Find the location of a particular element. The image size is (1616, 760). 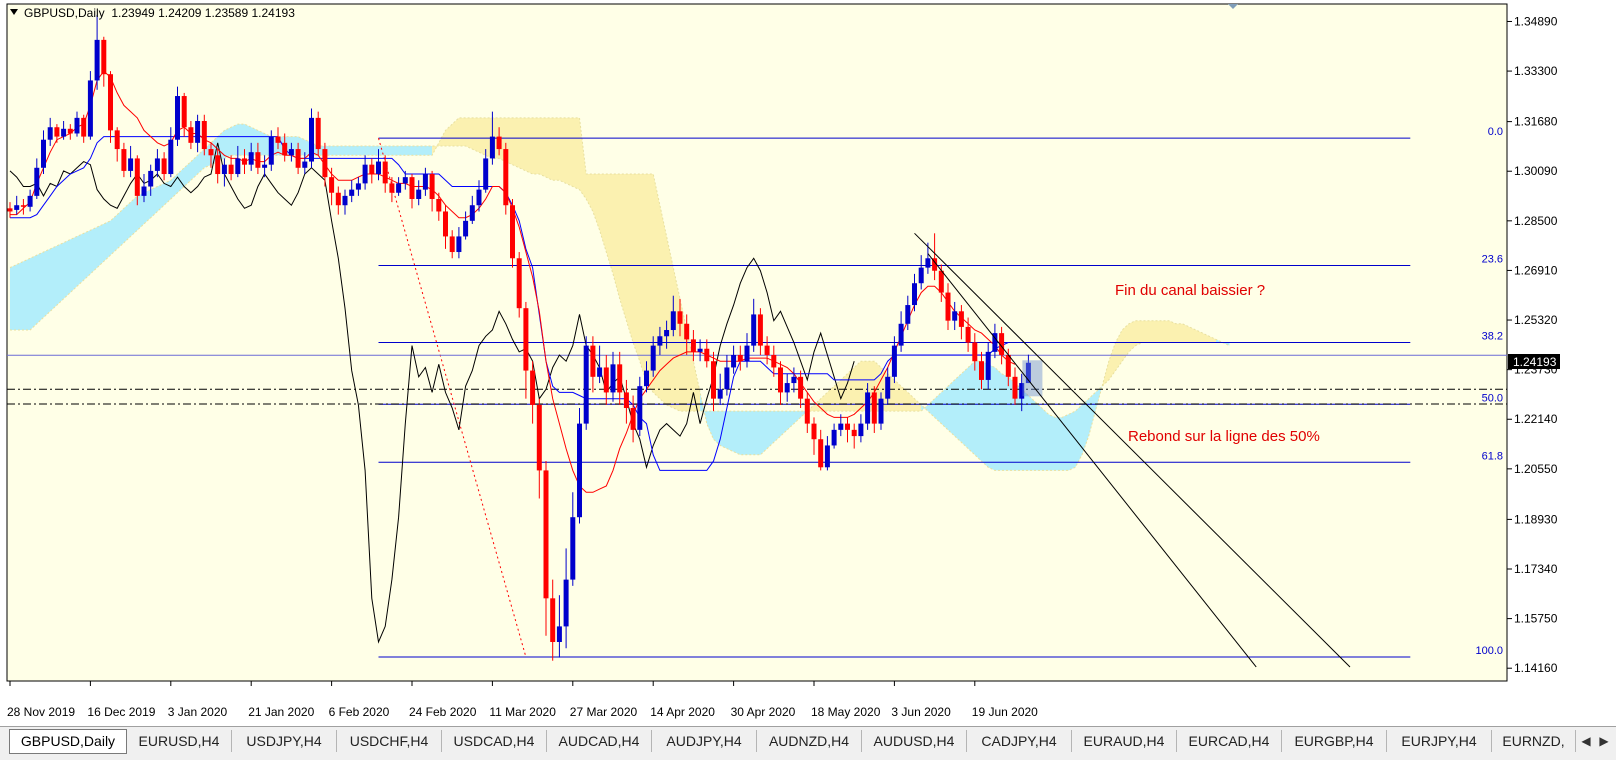

tab-audnzd-h4: AUDNZD,H4 is located at coordinates (809, 741).